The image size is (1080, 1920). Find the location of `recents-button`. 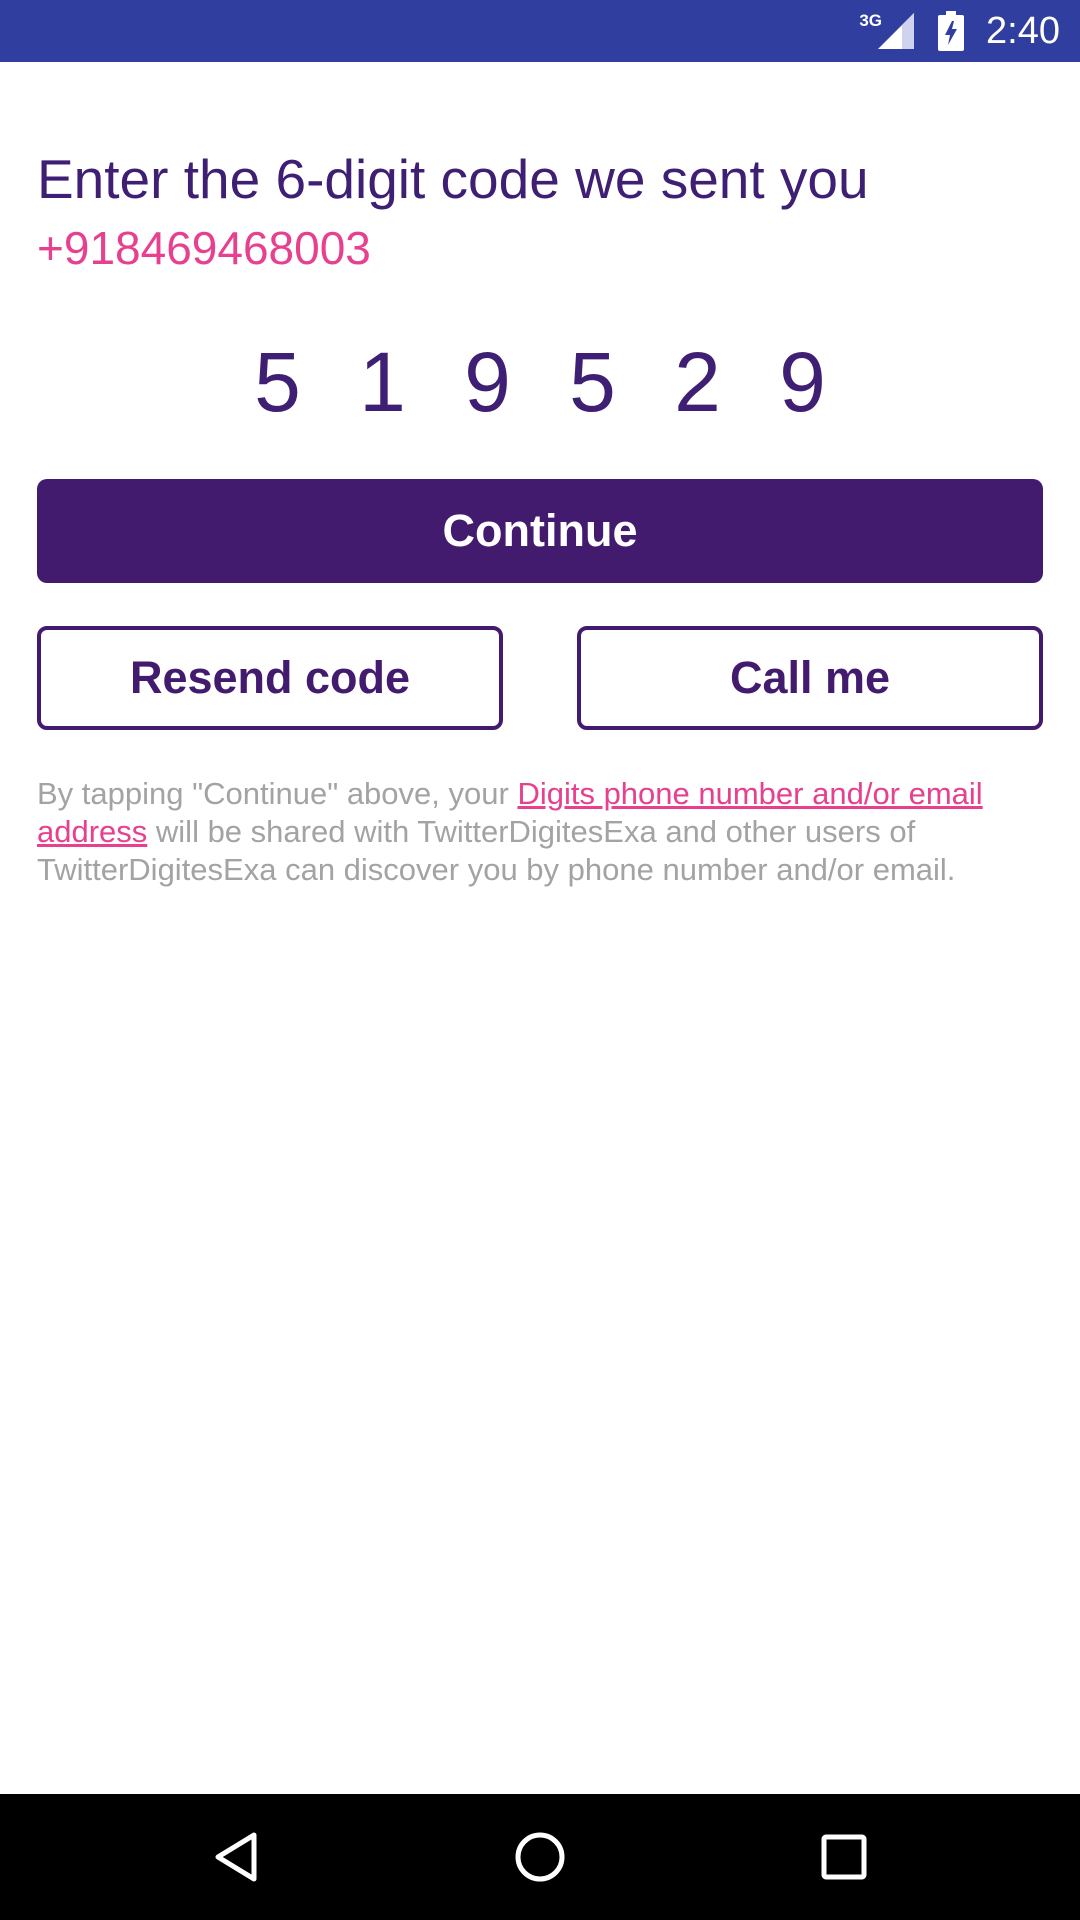

recents-button is located at coordinates (844, 1857).